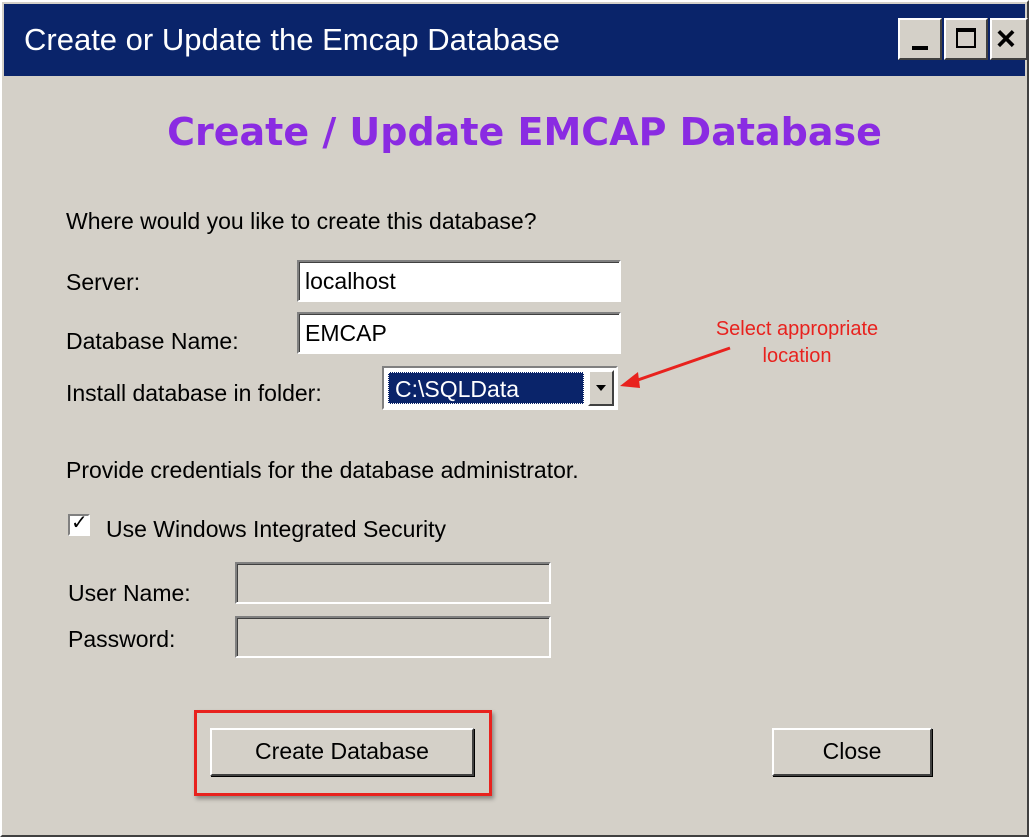 The height and width of the screenshot is (839, 1031). I want to click on dropdown-button, so click(601, 388).